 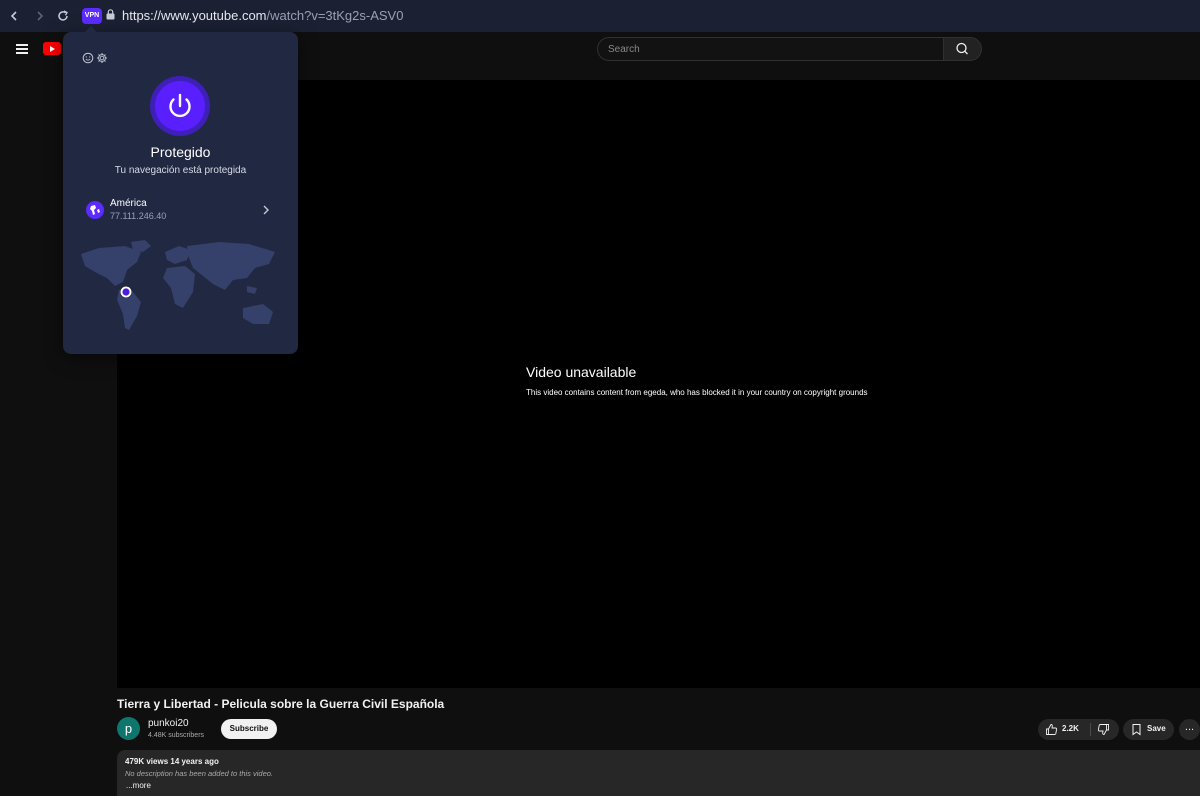 What do you see at coordinates (1156, 728) in the screenshot?
I see `save-label: Save` at bounding box center [1156, 728].